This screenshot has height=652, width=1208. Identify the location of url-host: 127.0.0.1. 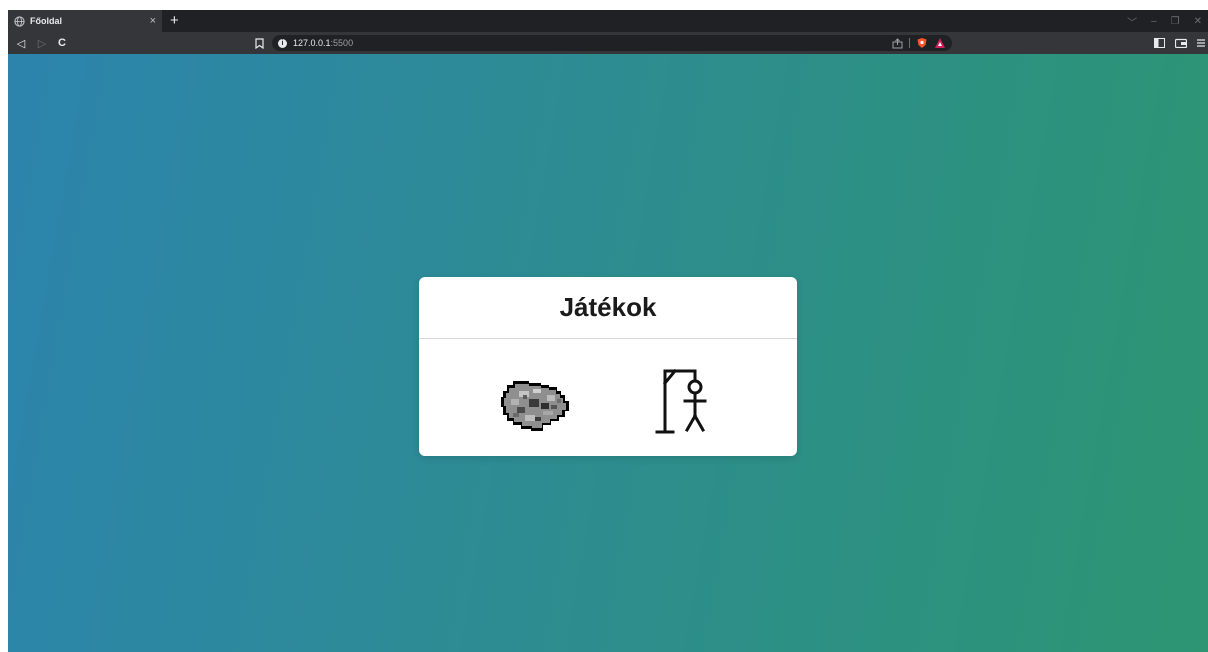
(312, 43).